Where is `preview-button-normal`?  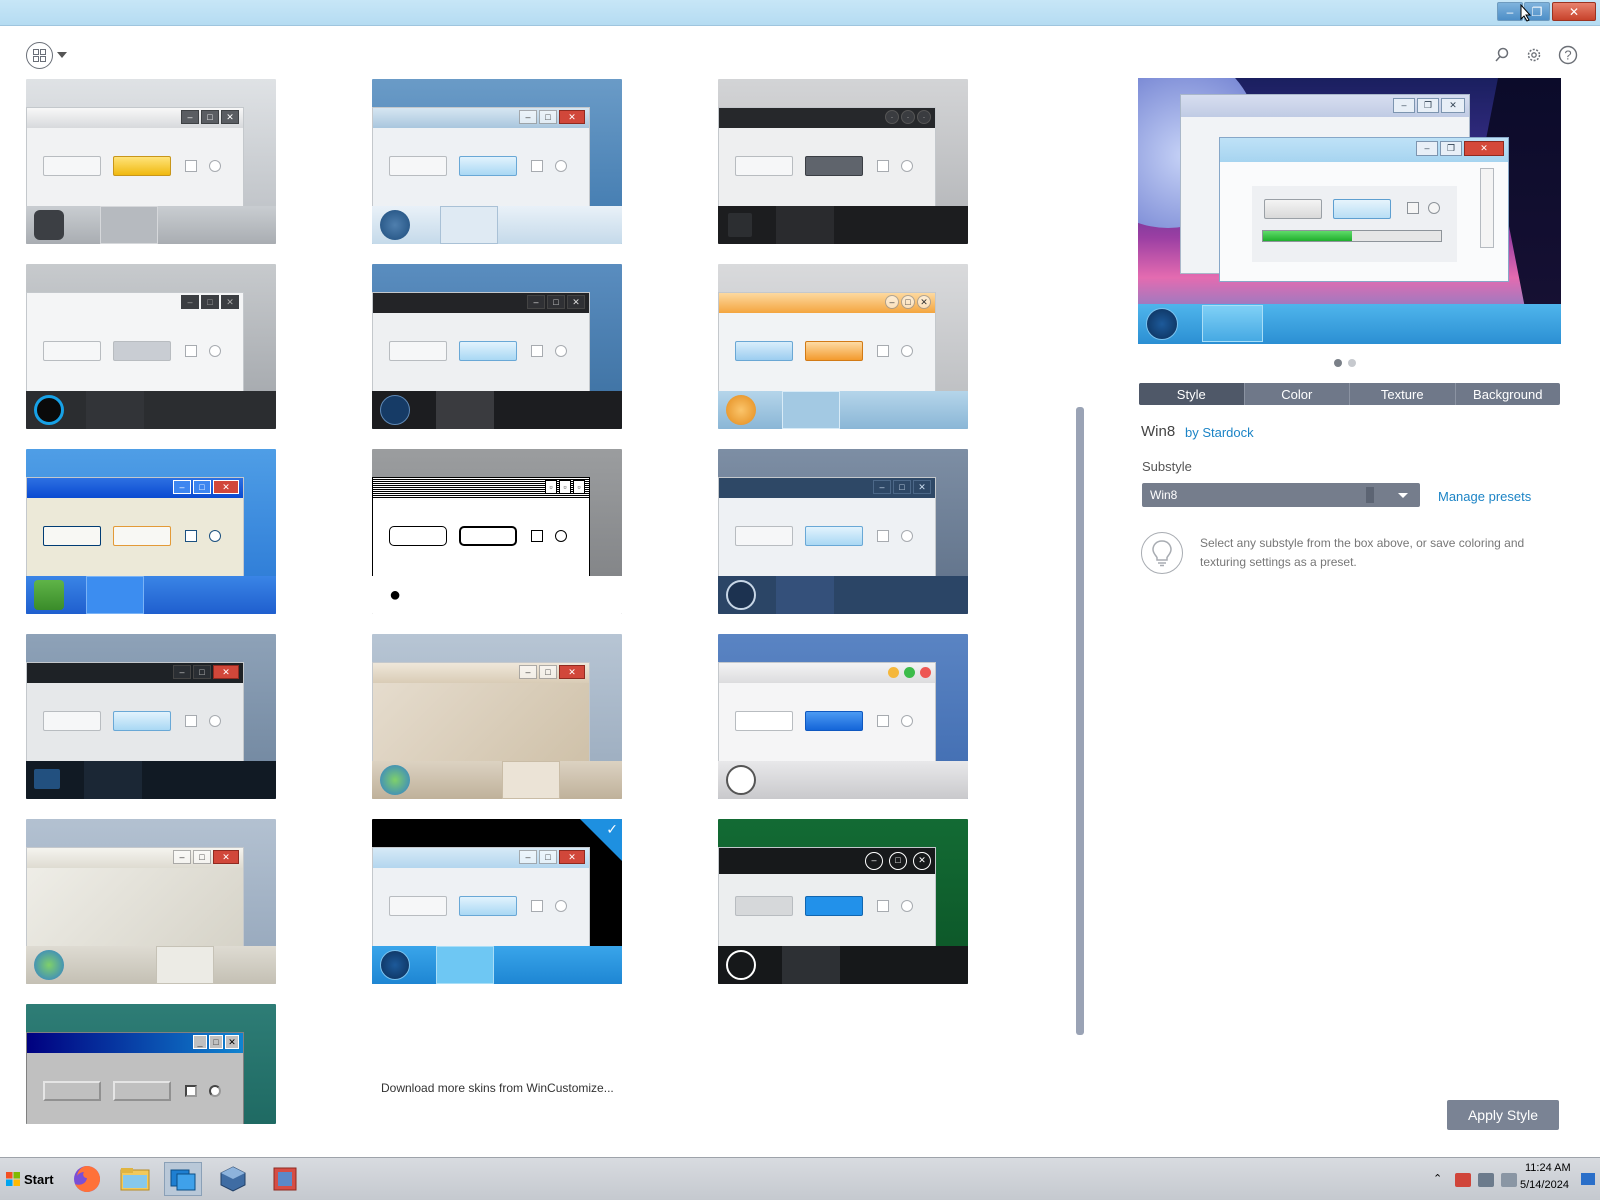 preview-button-normal is located at coordinates (1293, 209).